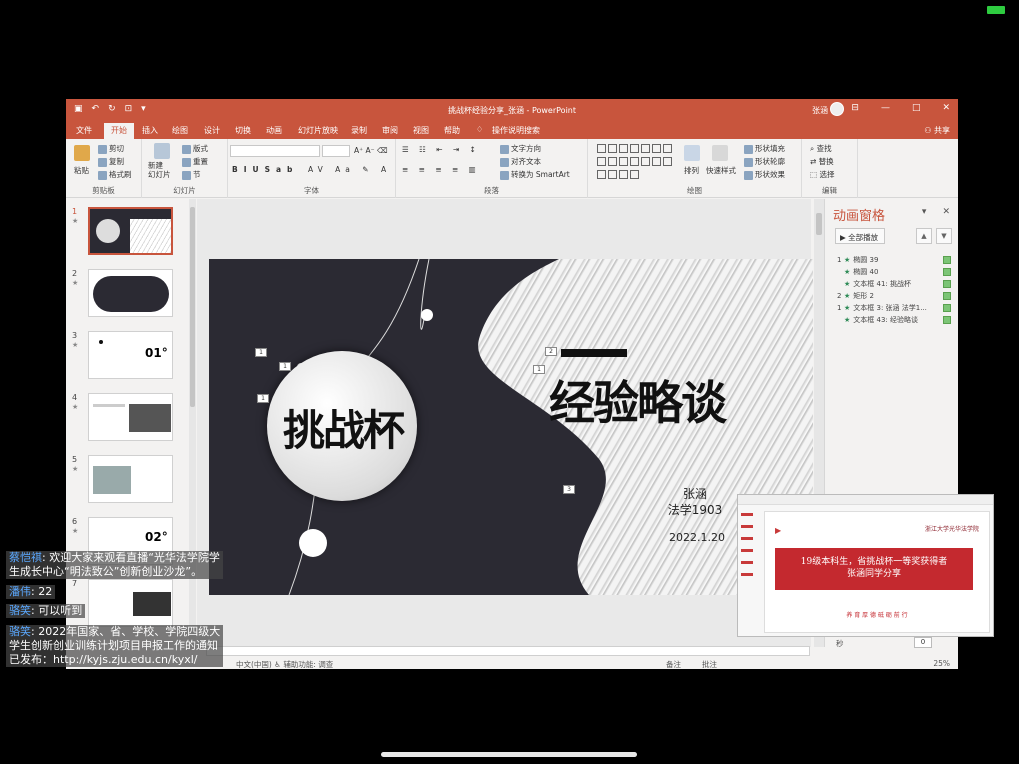 This screenshot has height=764, width=1019. Describe the element at coordinates (508, 651) in the screenshot. I see `horizontal-scrollbar` at that location.